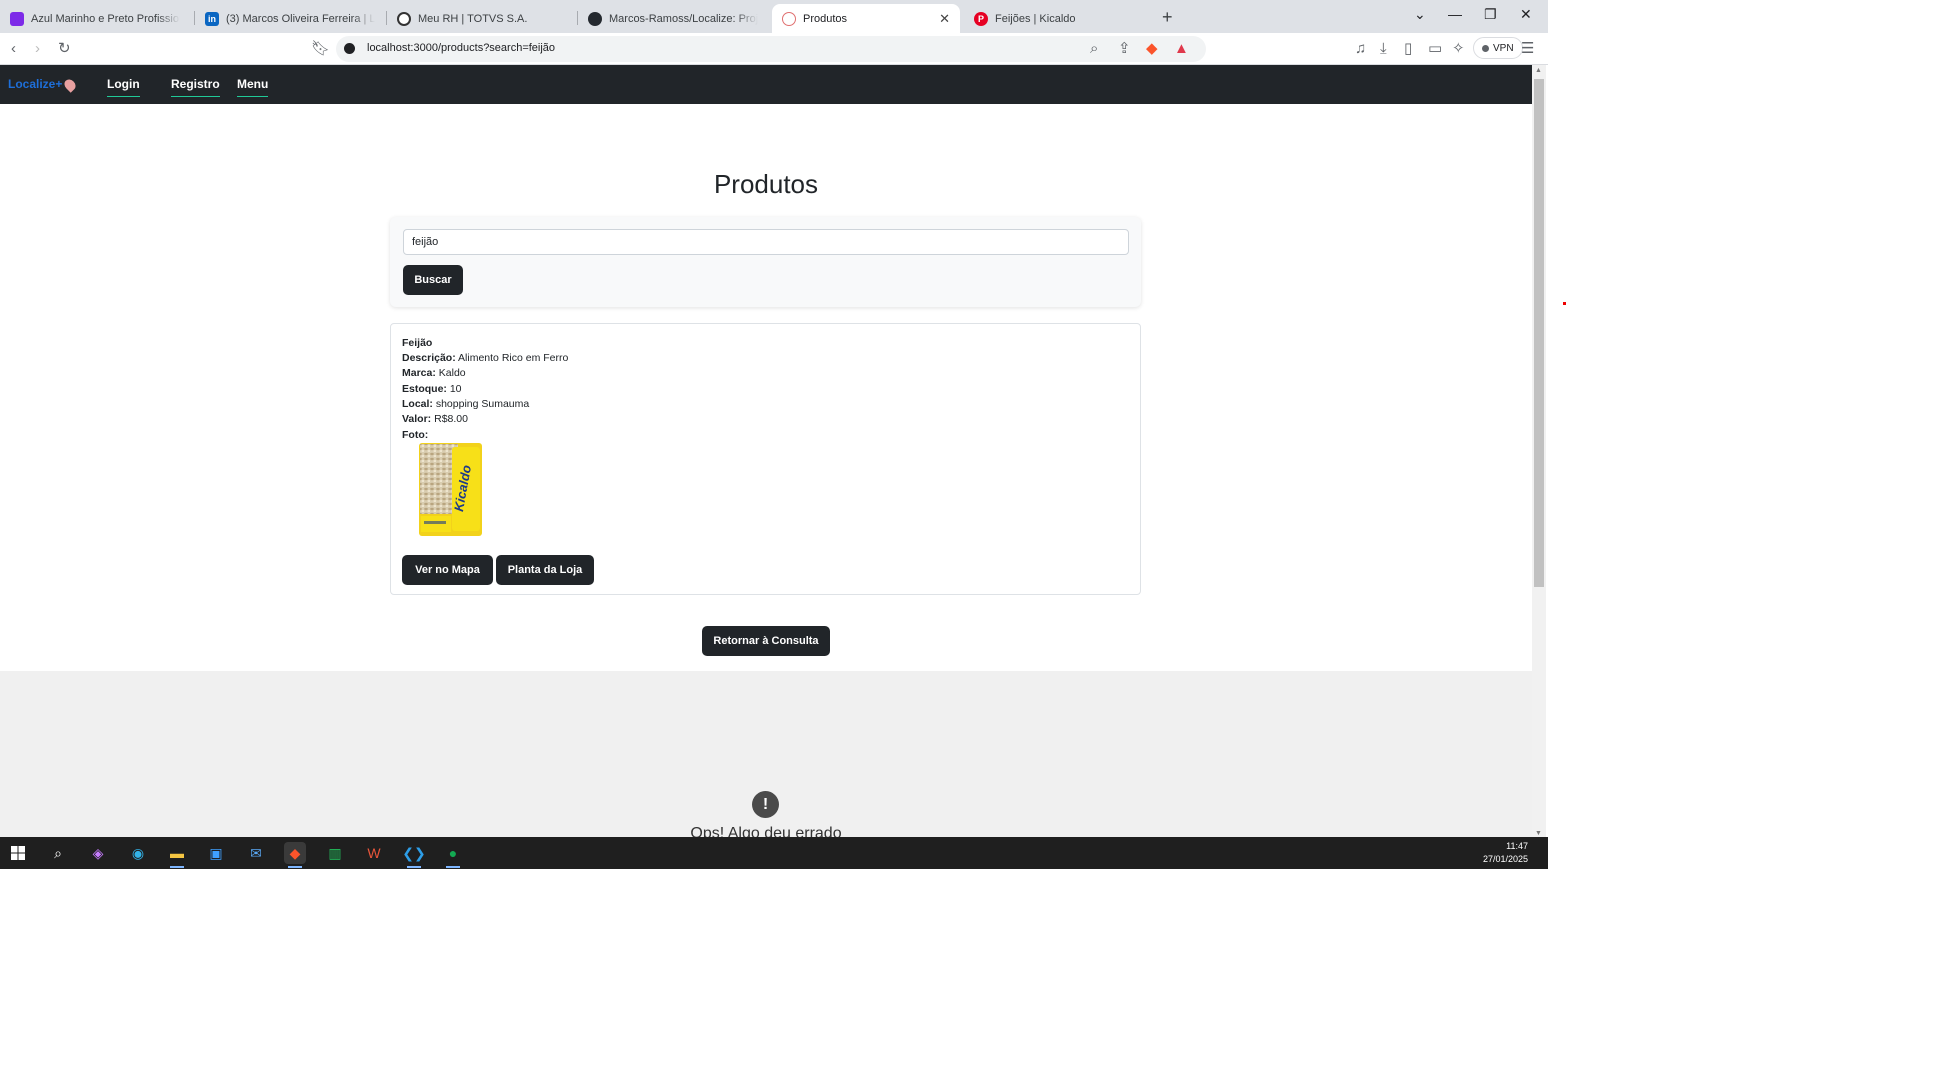  I want to click on scrollbar-thumb, so click(1539, 333).